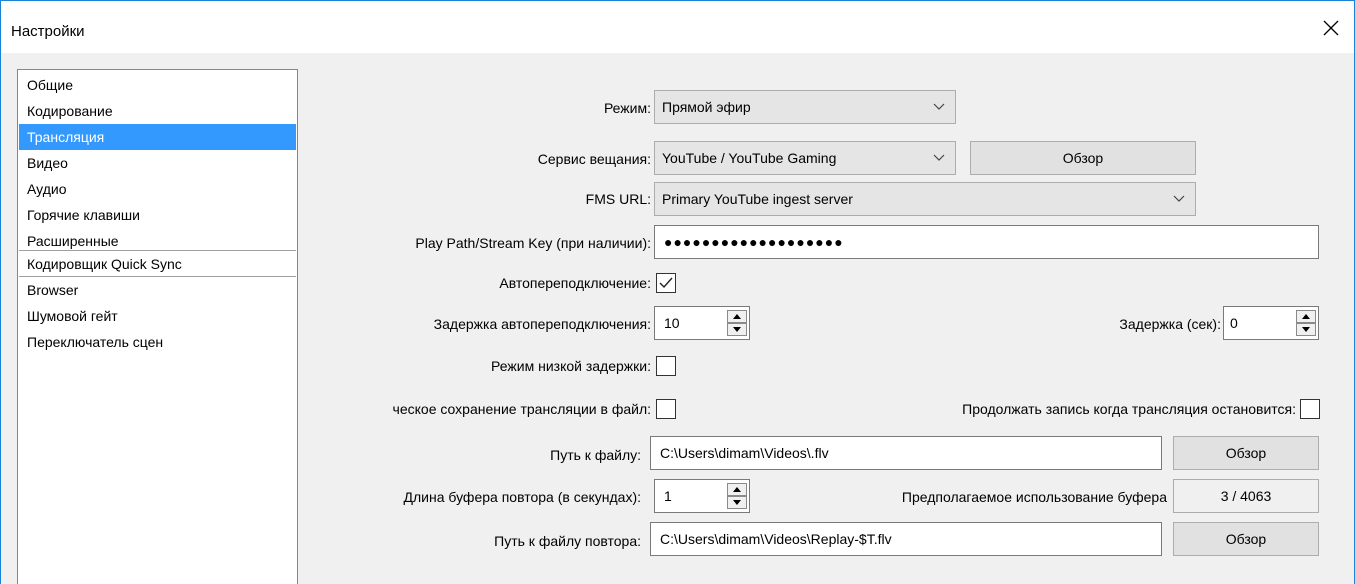 This screenshot has width=1355, height=584. I want to click on auto-save-checkbox, so click(666, 409).